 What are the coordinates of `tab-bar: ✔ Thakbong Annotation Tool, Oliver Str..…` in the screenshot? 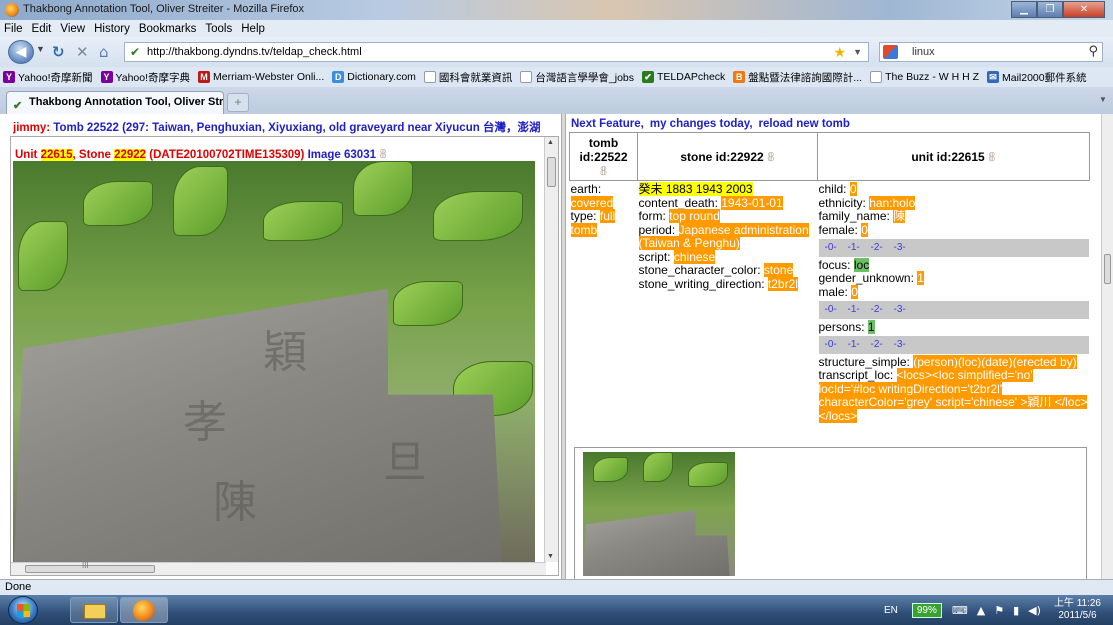 It's located at (556, 100).